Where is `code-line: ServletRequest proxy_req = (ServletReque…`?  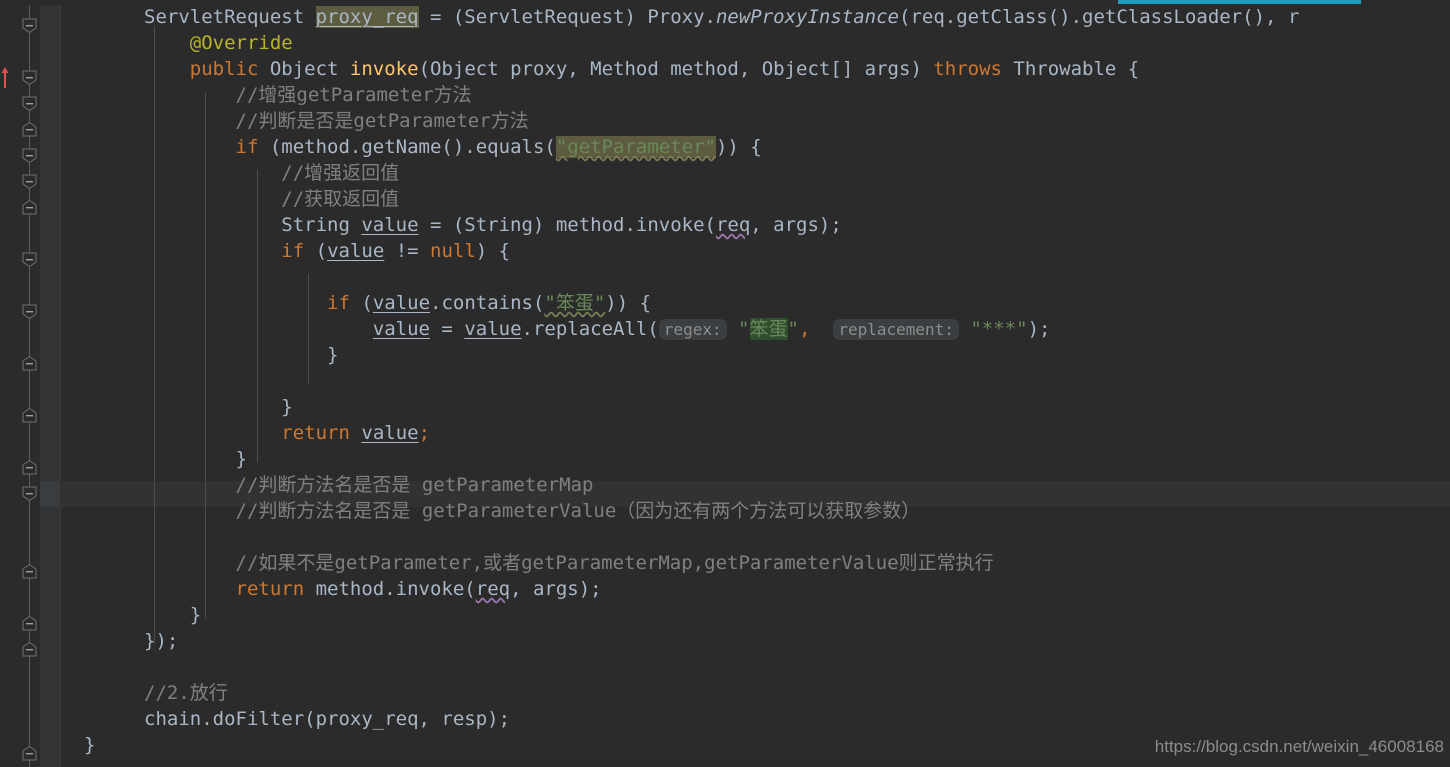
code-line: ServletRequest proxy_req = (ServletReque… is located at coordinates (721, 17).